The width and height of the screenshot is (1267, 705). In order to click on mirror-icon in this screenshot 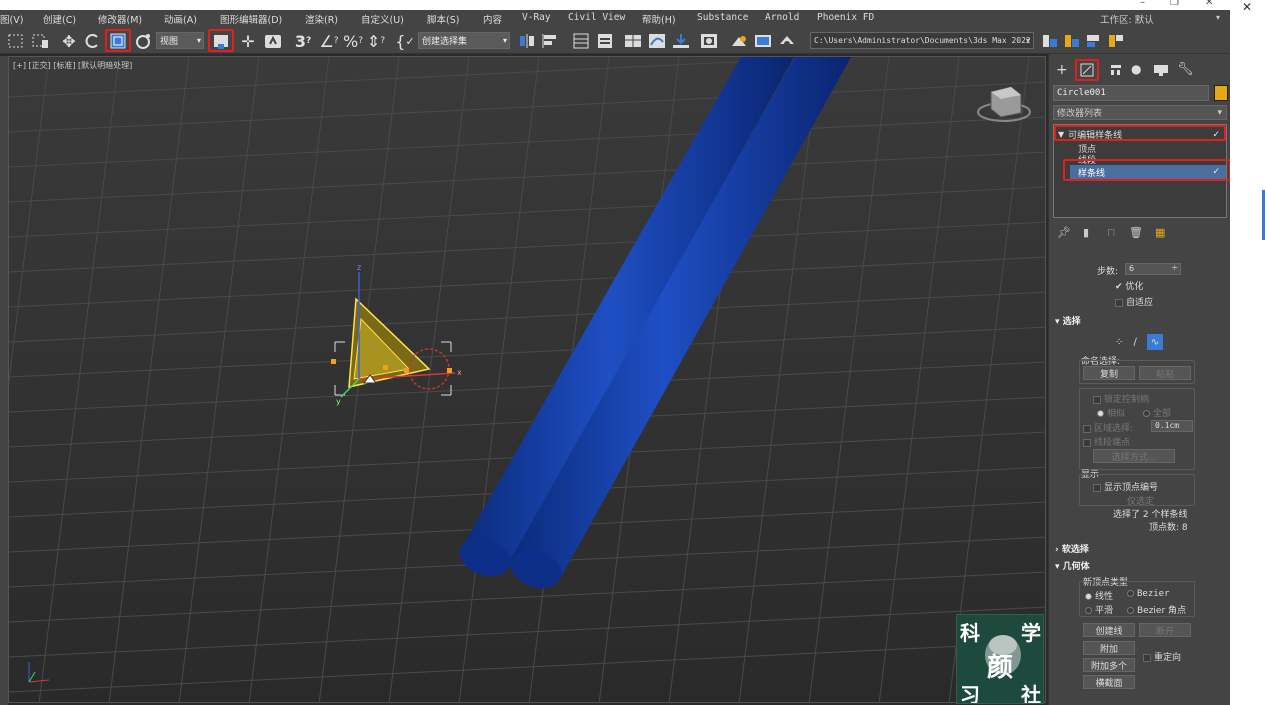, I will do `click(527, 41)`.